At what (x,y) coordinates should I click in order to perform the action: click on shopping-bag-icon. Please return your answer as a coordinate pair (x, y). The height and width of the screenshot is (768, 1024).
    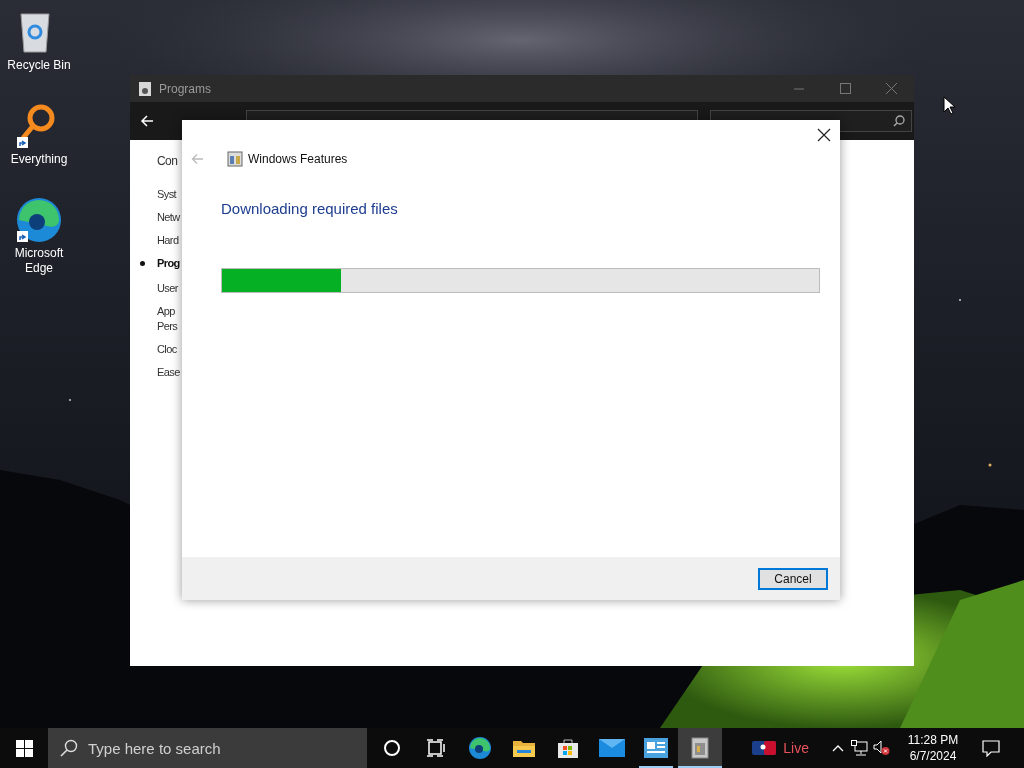
    Looking at the image, I should click on (568, 748).